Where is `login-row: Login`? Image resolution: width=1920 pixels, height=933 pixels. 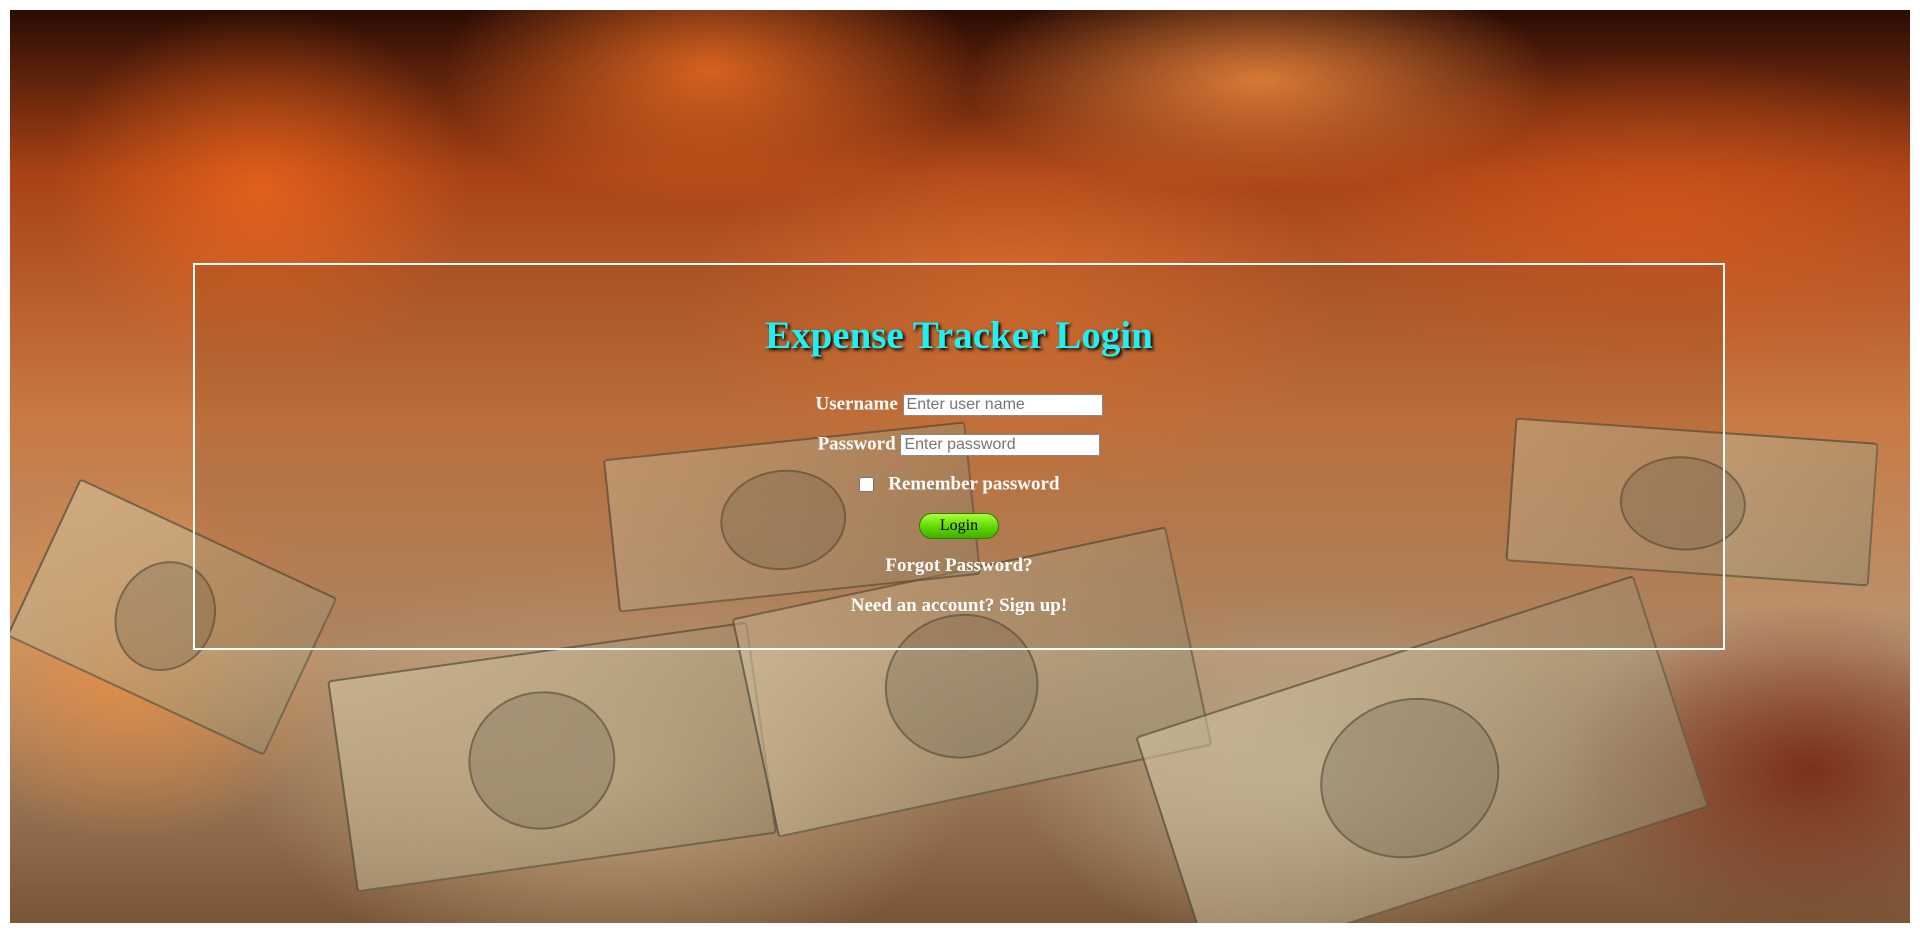
login-row: Login is located at coordinates (959, 526).